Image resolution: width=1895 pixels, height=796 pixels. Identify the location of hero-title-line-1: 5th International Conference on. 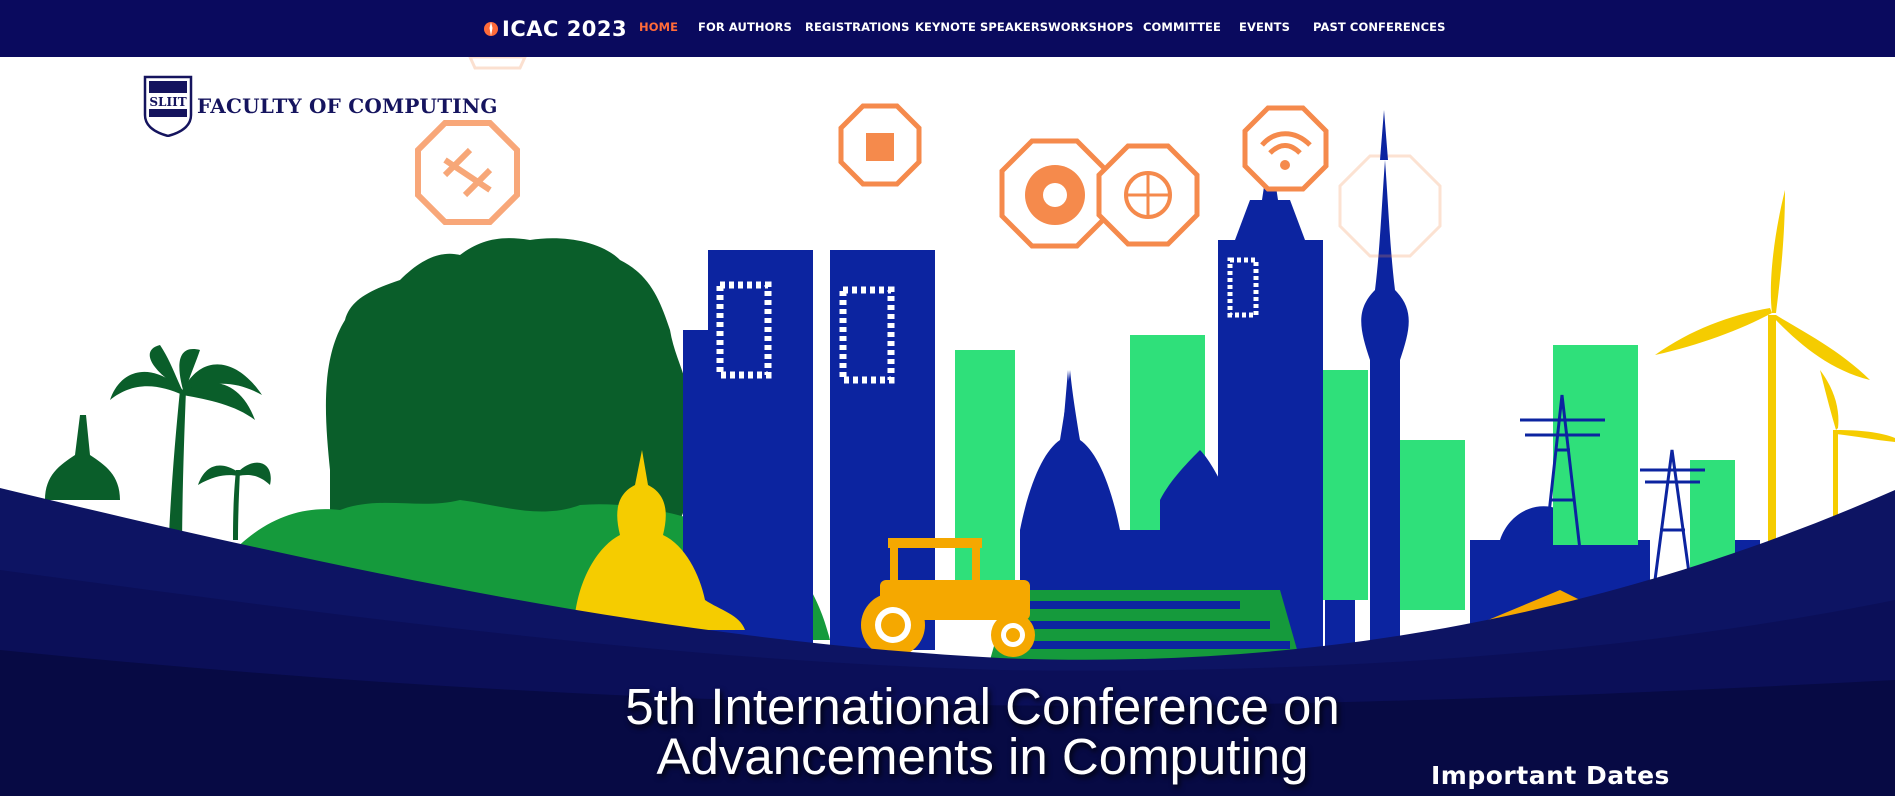
(982, 706).